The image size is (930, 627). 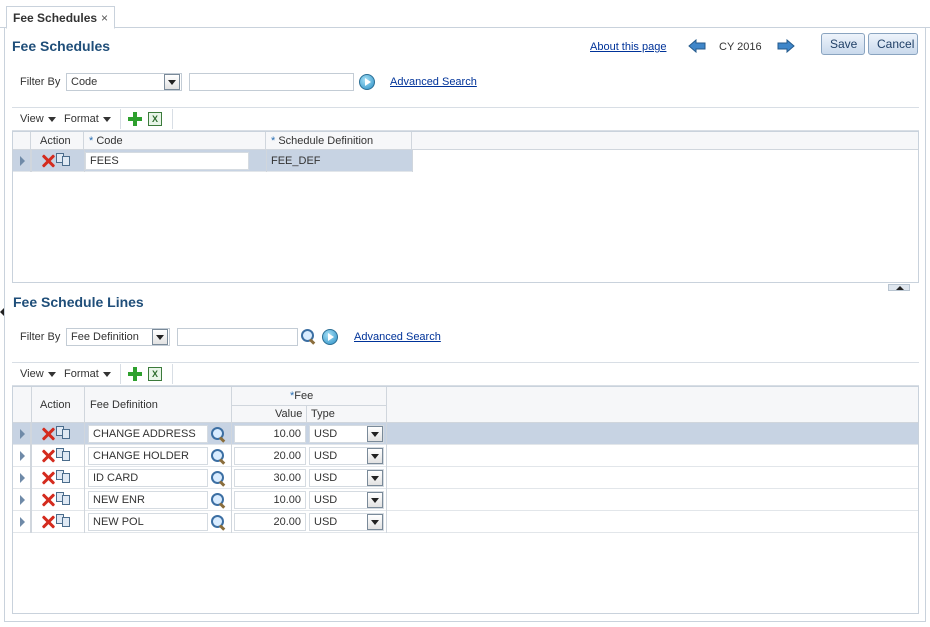 I want to click on col-action: Action, so click(x=55, y=405).